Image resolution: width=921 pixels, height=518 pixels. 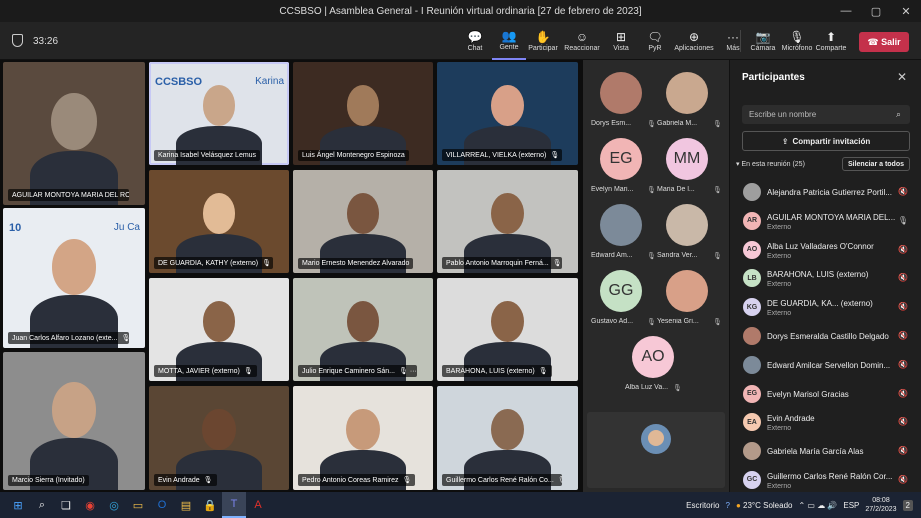 What do you see at coordinates (689, 301) in the screenshot?
I see `participant-avatar-tile: Yesenia Gri... 🎙` at bounding box center [689, 301].